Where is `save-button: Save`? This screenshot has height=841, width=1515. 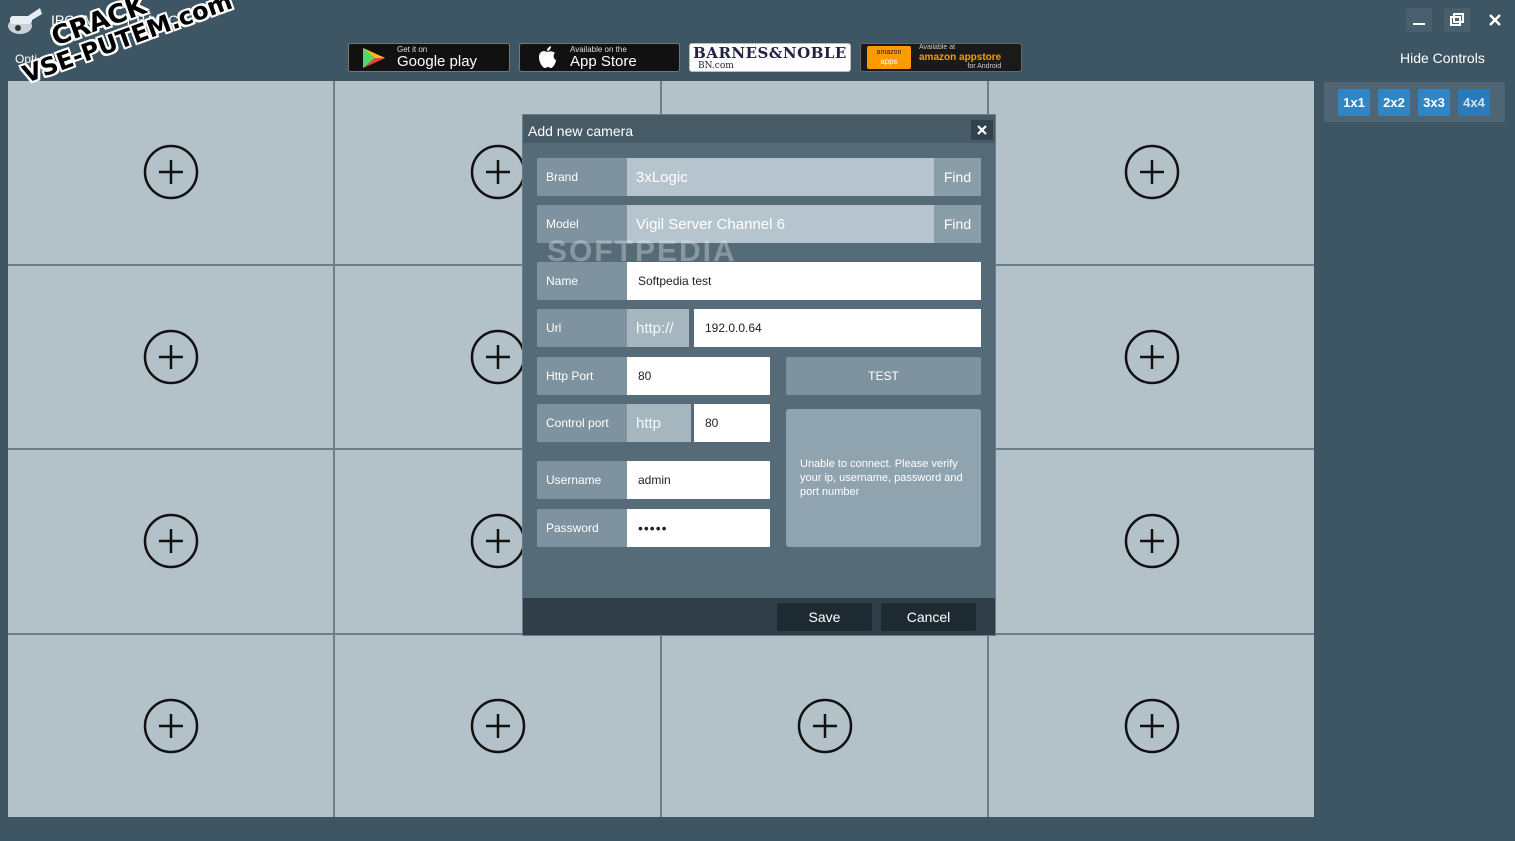 save-button: Save is located at coordinates (824, 617).